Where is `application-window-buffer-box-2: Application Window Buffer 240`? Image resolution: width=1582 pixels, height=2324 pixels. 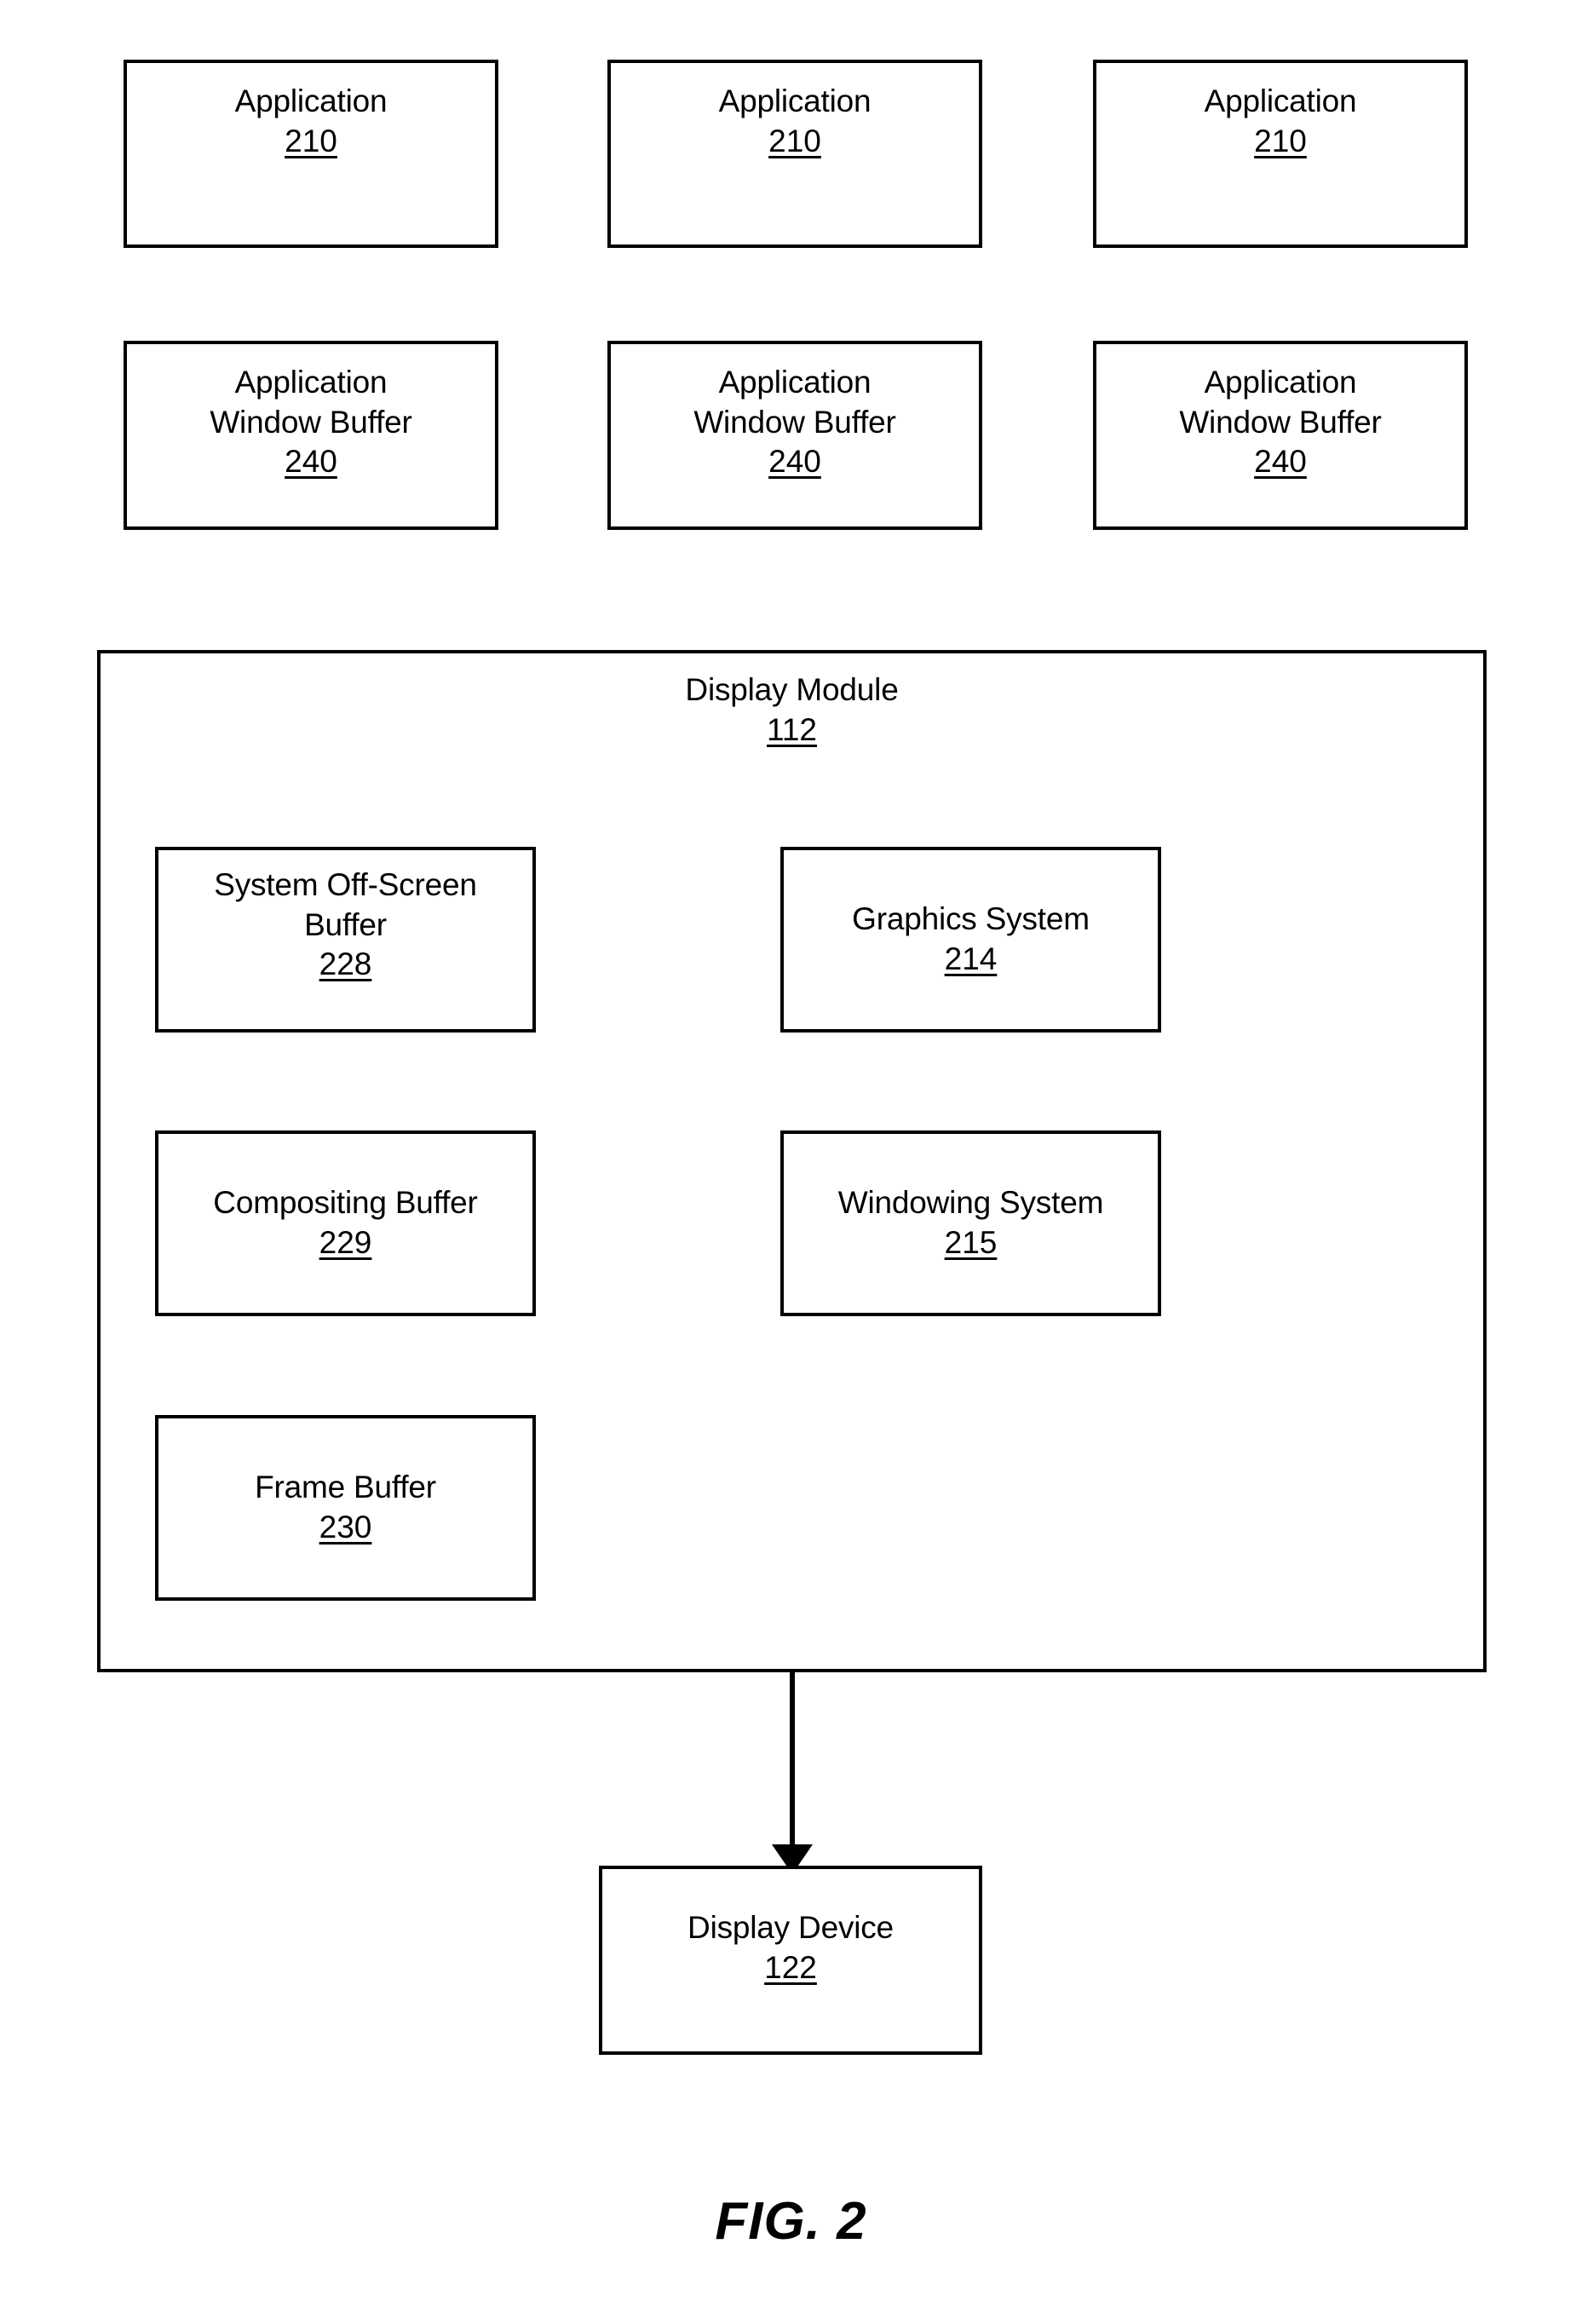
application-window-buffer-box-2: Application Window Buffer 240 is located at coordinates (795, 435).